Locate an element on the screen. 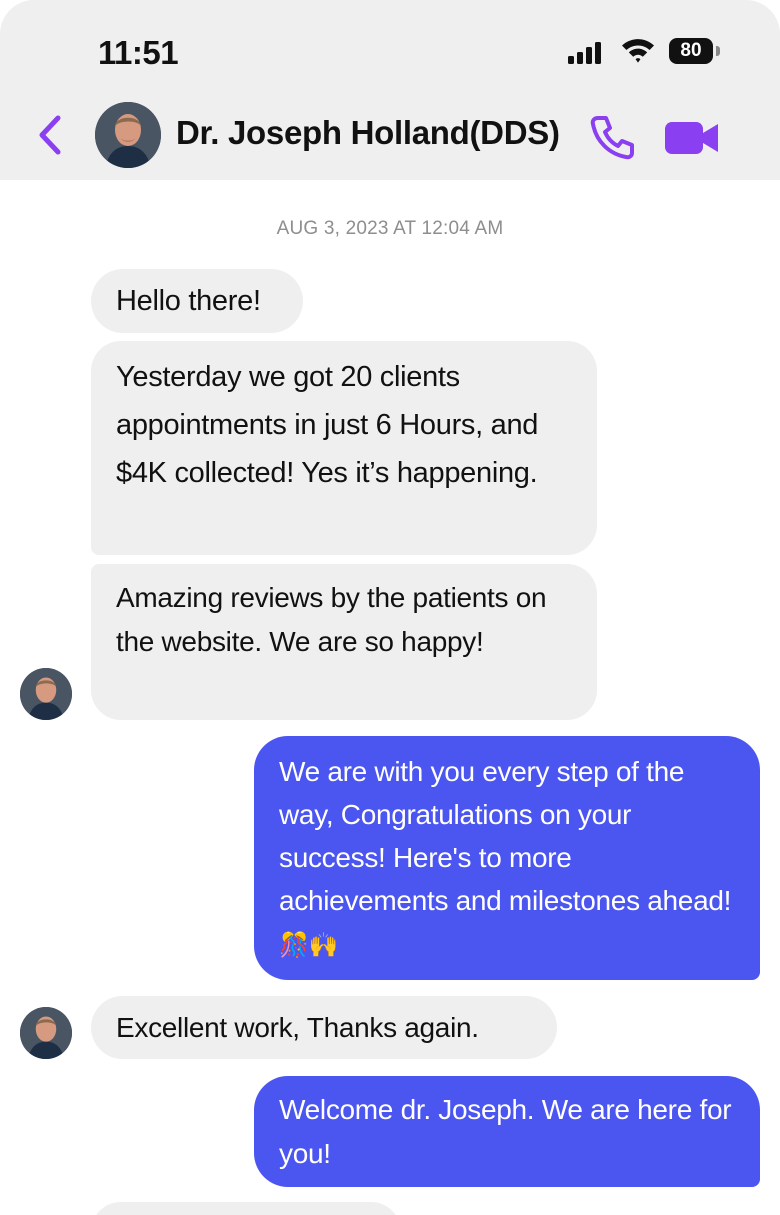  message-text: Excellent work, Thanks again. is located at coordinates (297, 1027).